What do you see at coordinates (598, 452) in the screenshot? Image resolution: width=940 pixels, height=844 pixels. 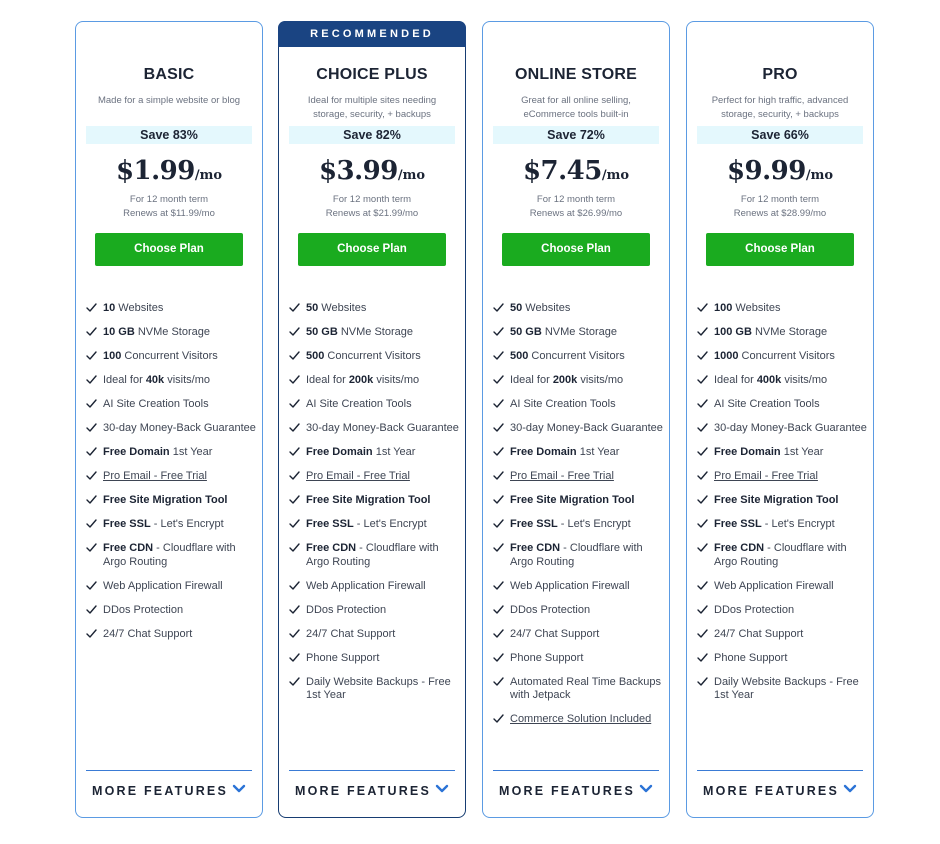 I see `feature-text: 1st Year` at bounding box center [598, 452].